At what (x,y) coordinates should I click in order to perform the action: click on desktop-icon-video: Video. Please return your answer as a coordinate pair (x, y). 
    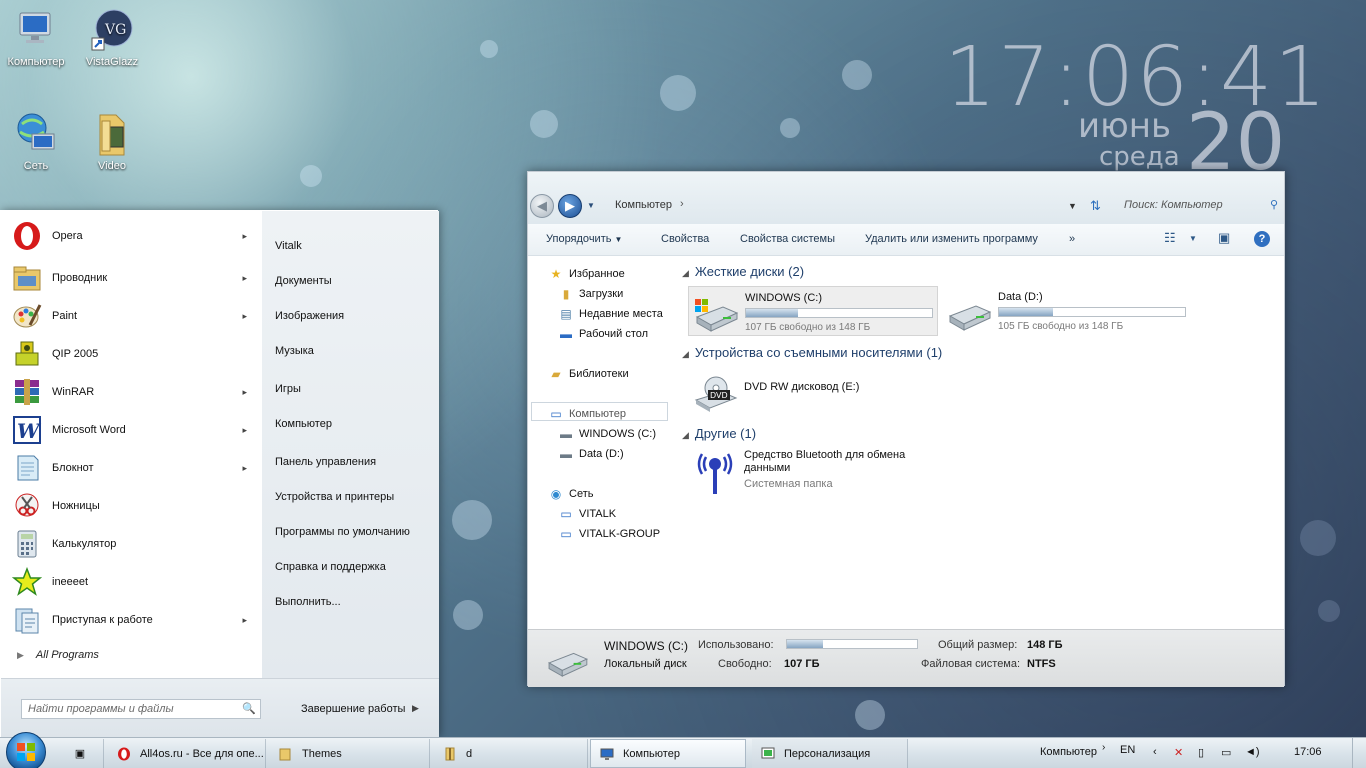
    Looking at the image, I should click on (112, 142).